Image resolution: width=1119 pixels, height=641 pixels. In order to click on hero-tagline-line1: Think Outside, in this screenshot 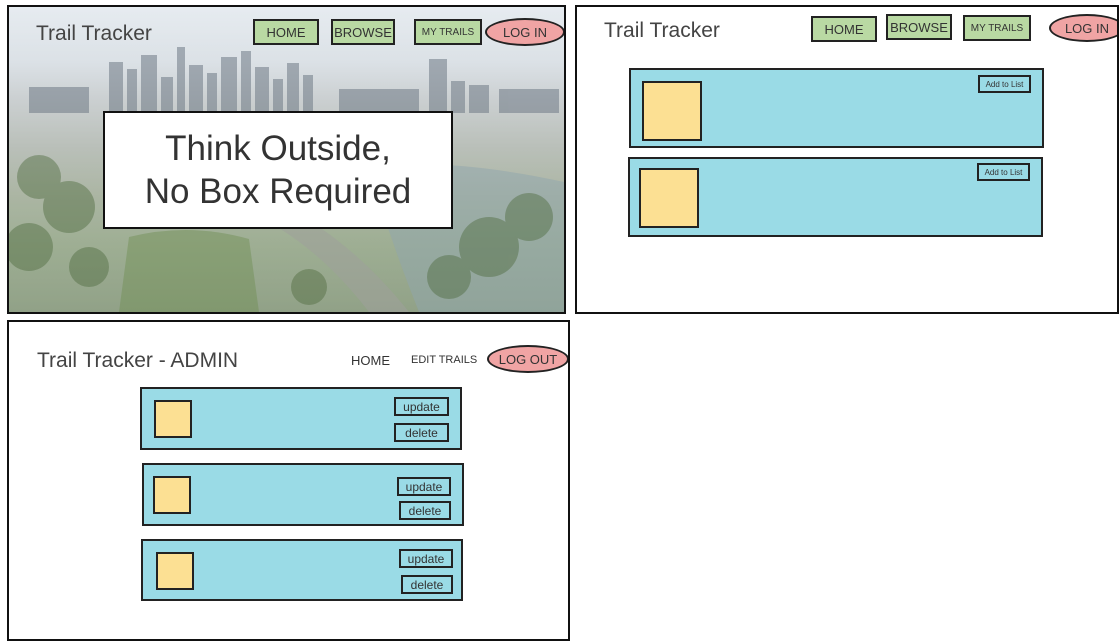, I will do `click(278, 148)`.